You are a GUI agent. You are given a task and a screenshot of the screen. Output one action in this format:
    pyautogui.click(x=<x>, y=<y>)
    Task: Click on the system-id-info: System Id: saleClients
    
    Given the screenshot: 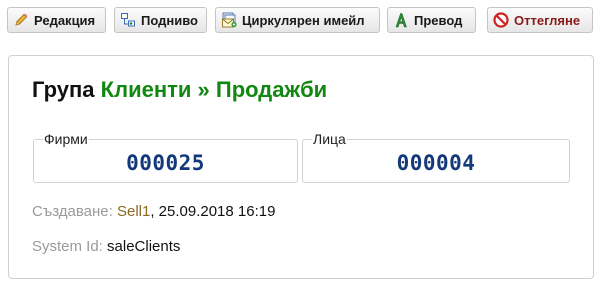 What is the action you would take?
    pyautogui.click(x=106, y=246)
    